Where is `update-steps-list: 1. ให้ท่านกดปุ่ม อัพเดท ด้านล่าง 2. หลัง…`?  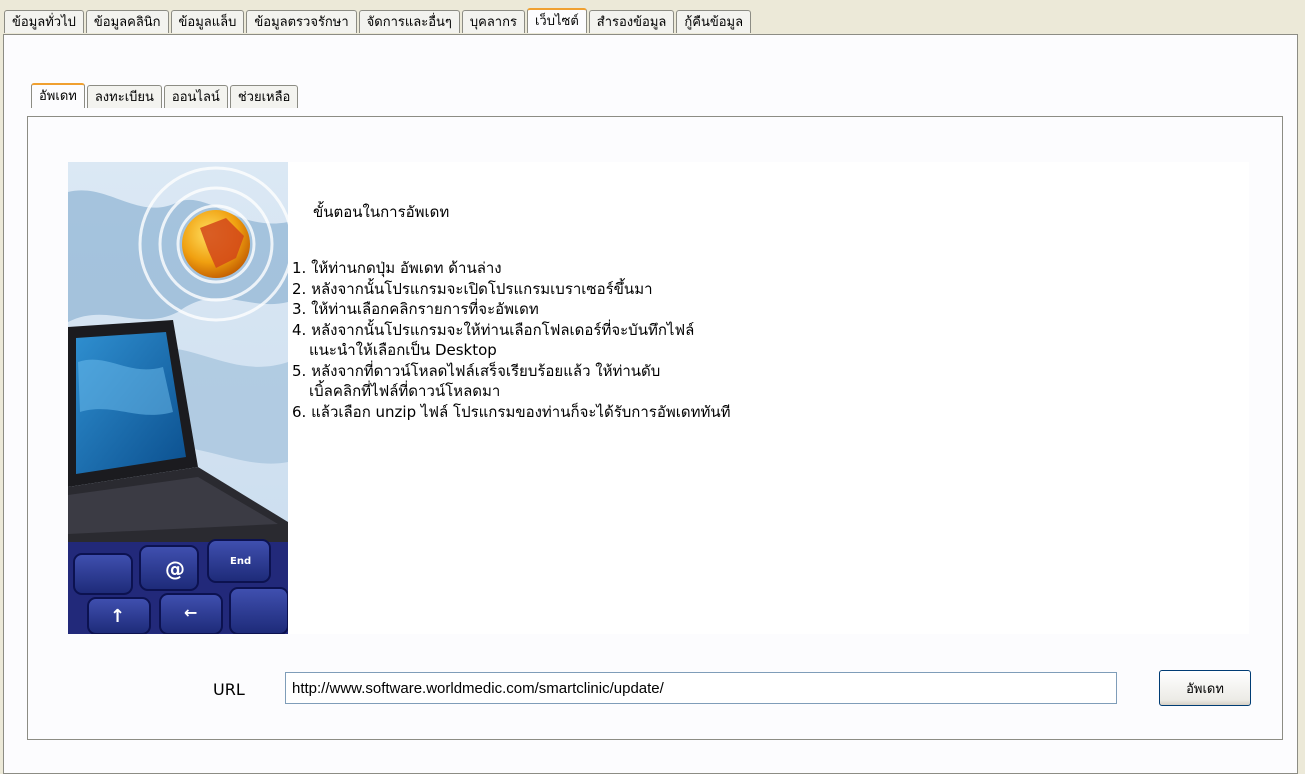 update-steps-list: 1. ให้ท่านกดปุ่ม อัพเดท ด้านล่าง 2. หลัง… is located at coordinates (511, 340).